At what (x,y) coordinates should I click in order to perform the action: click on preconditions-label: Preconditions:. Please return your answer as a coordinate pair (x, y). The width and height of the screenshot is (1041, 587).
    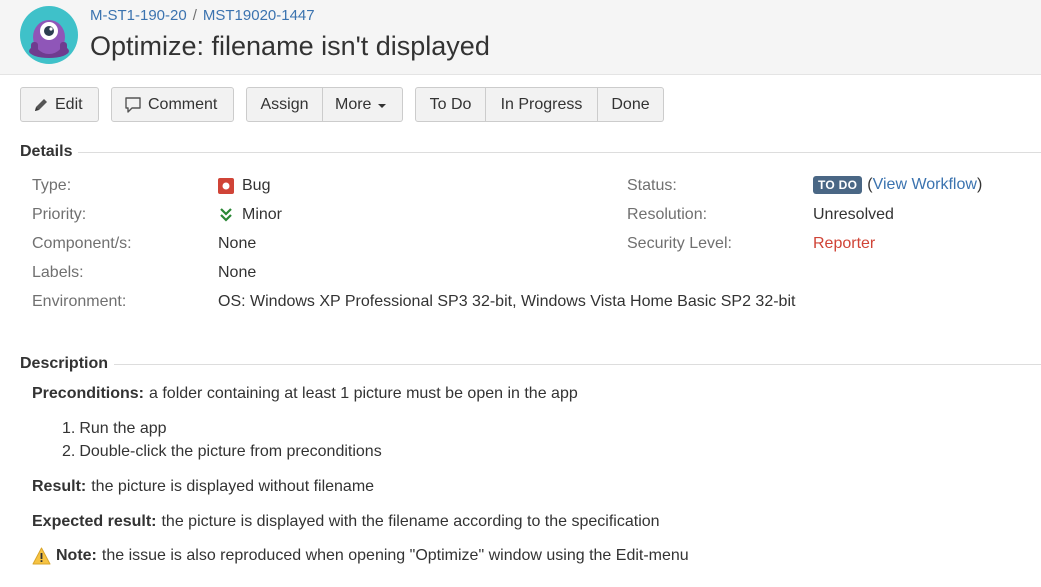
    Looking at the image, I should click on (88, 393).